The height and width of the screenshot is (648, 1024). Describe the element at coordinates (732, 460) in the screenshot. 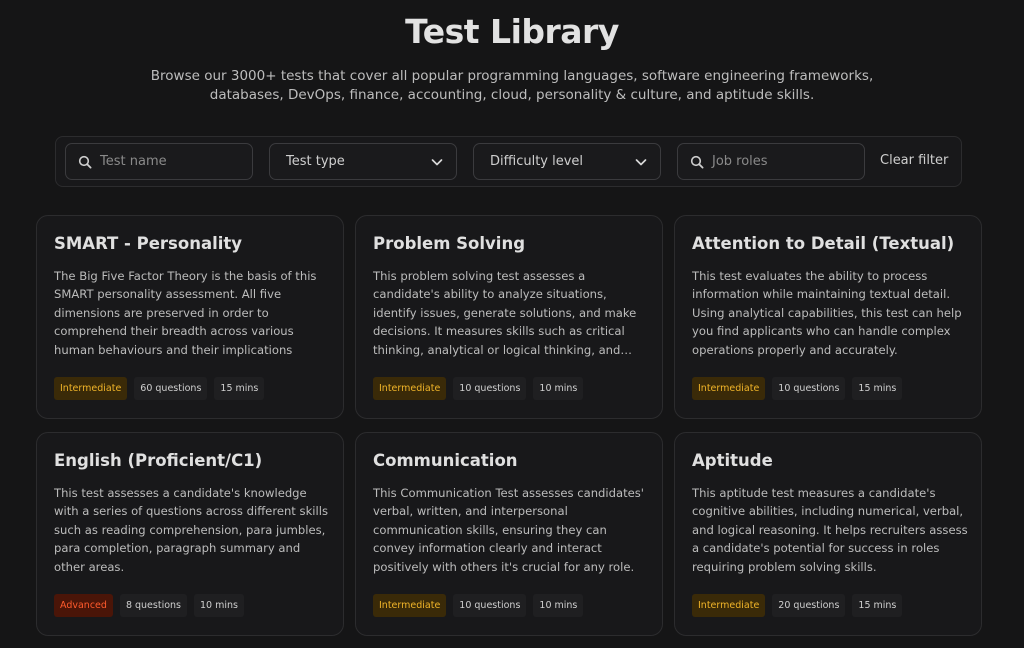

I see `test-card-title: Aptitude` at that location.